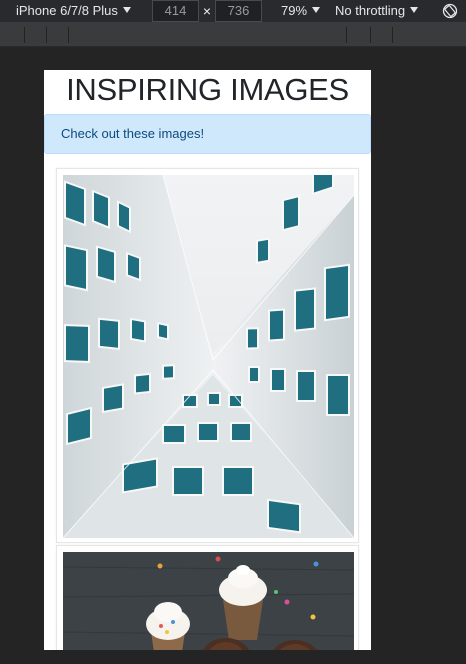  I want to click on info-alert: Check out these images!, so click(207, 134).